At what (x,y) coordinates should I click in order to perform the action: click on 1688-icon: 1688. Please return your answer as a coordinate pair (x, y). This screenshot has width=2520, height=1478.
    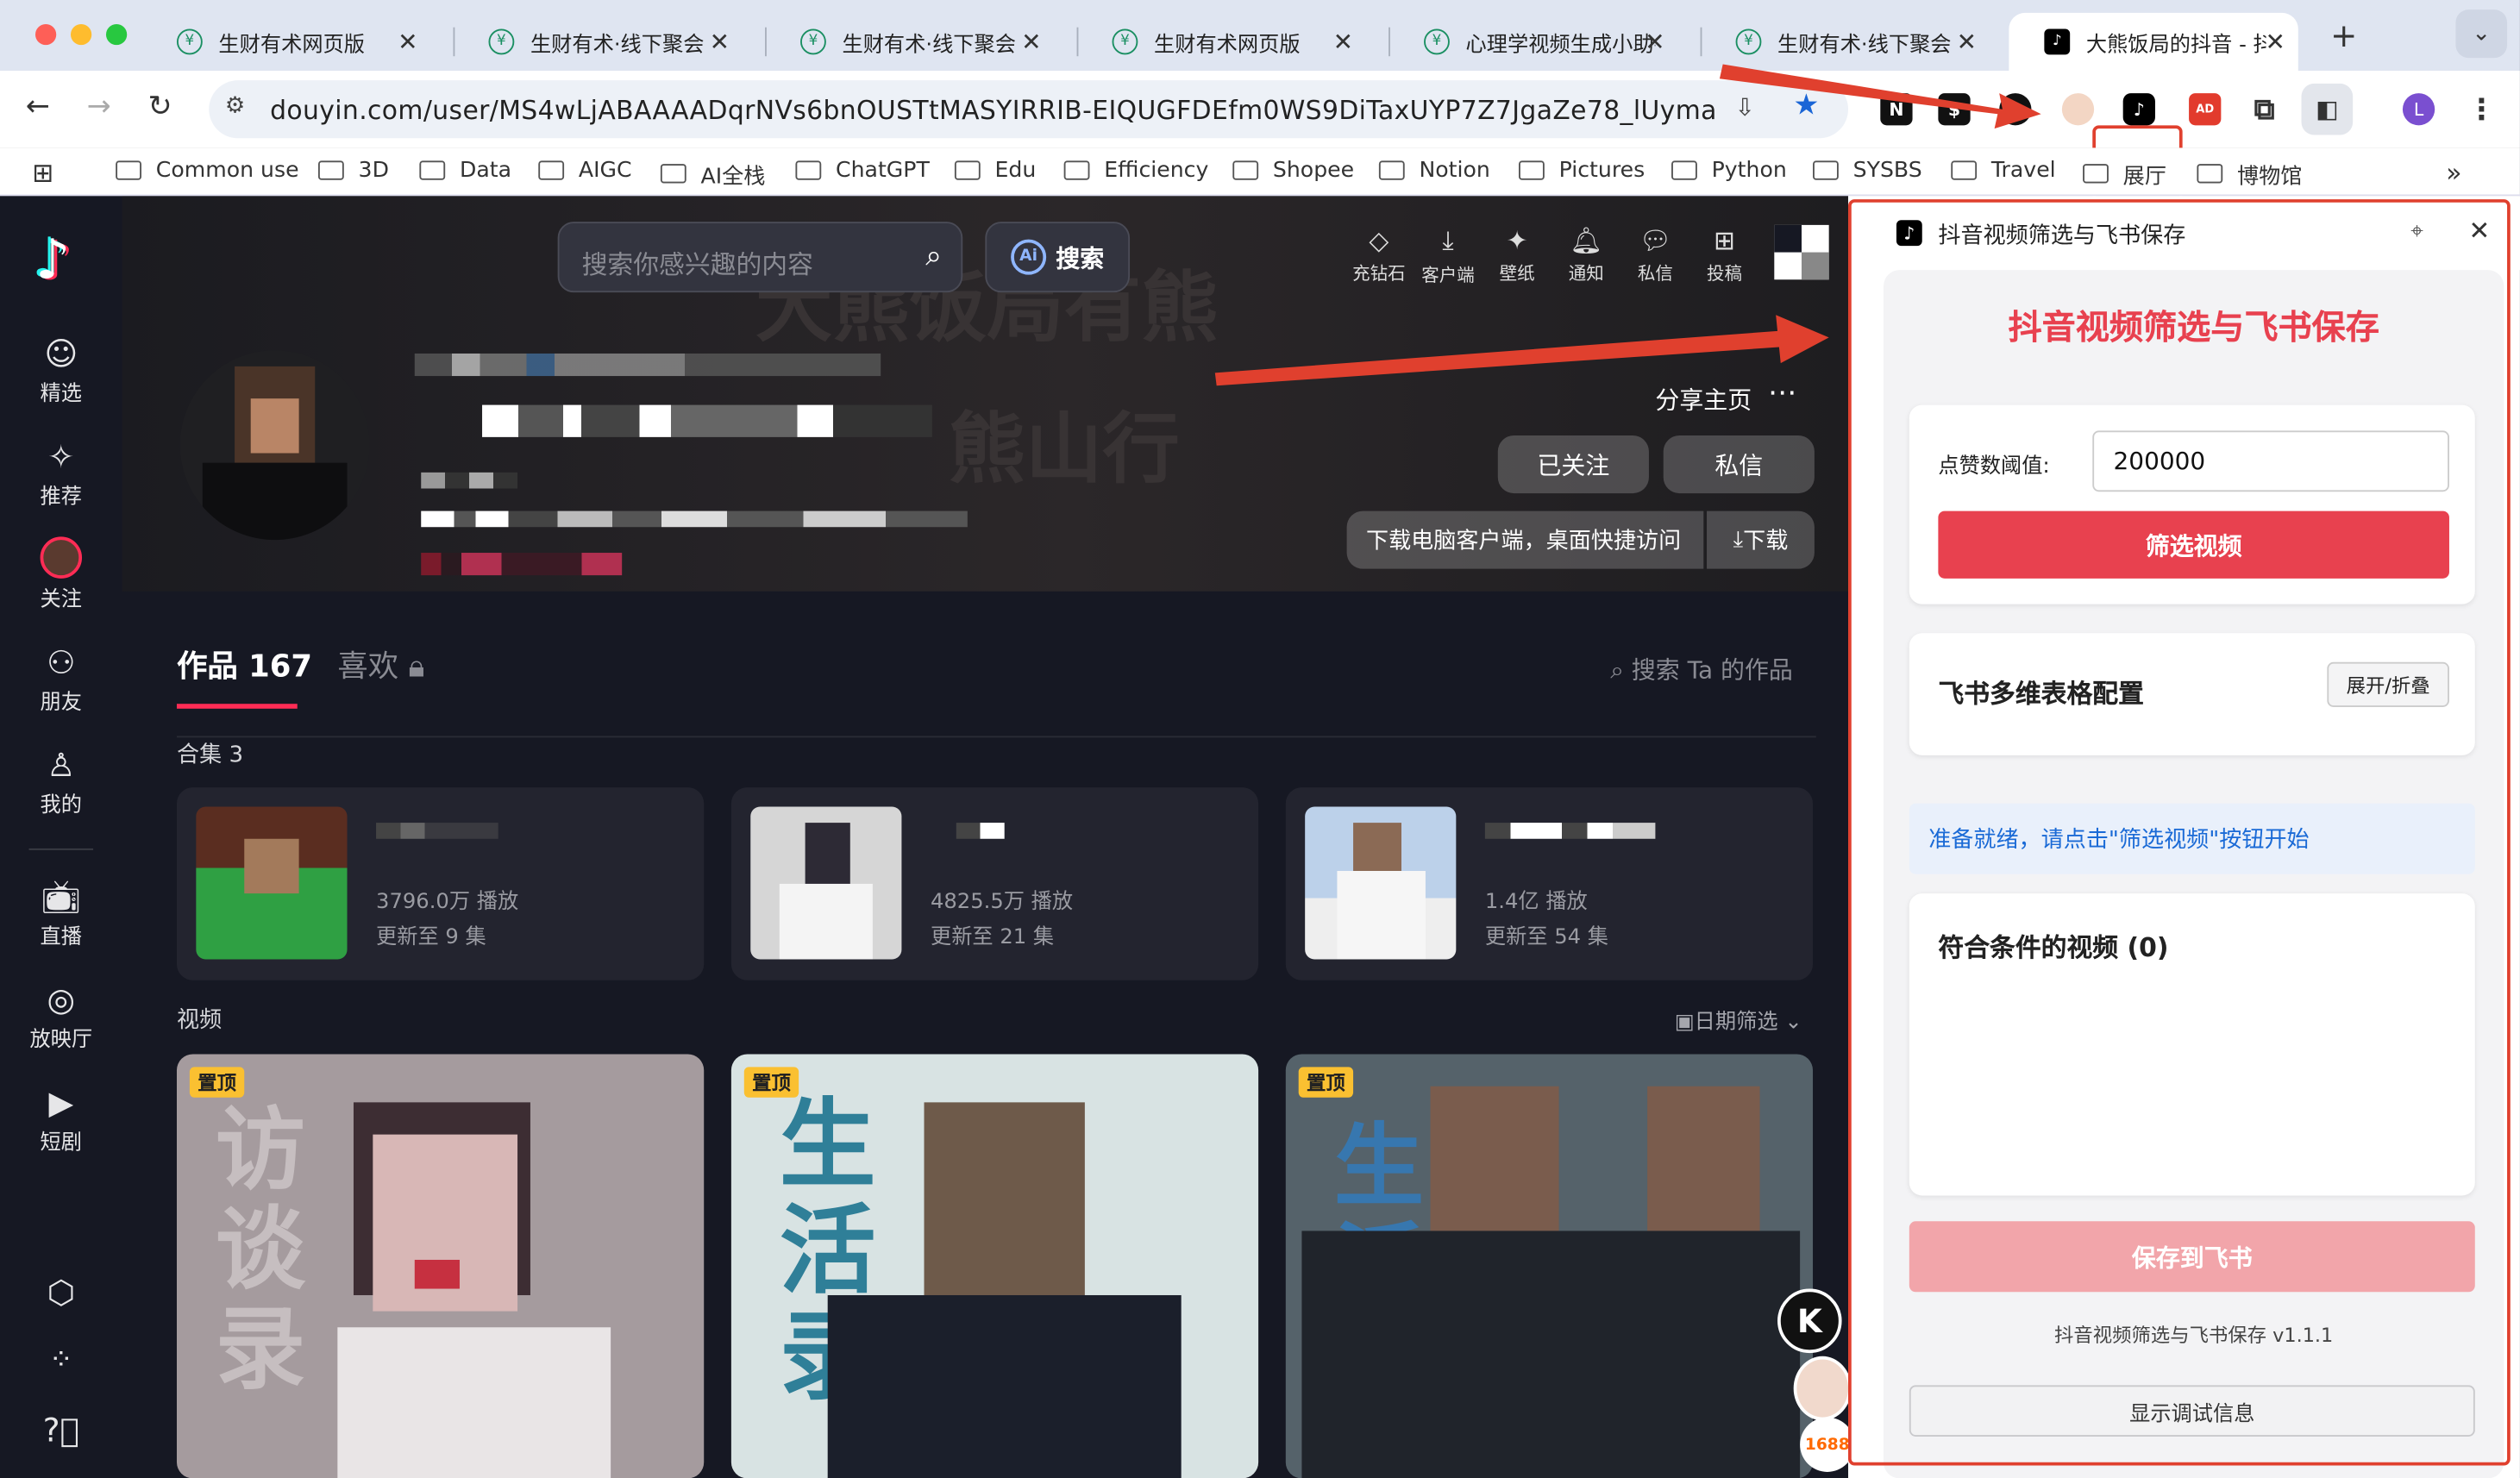
    Looking at the image, I should click on (1825, 1444).